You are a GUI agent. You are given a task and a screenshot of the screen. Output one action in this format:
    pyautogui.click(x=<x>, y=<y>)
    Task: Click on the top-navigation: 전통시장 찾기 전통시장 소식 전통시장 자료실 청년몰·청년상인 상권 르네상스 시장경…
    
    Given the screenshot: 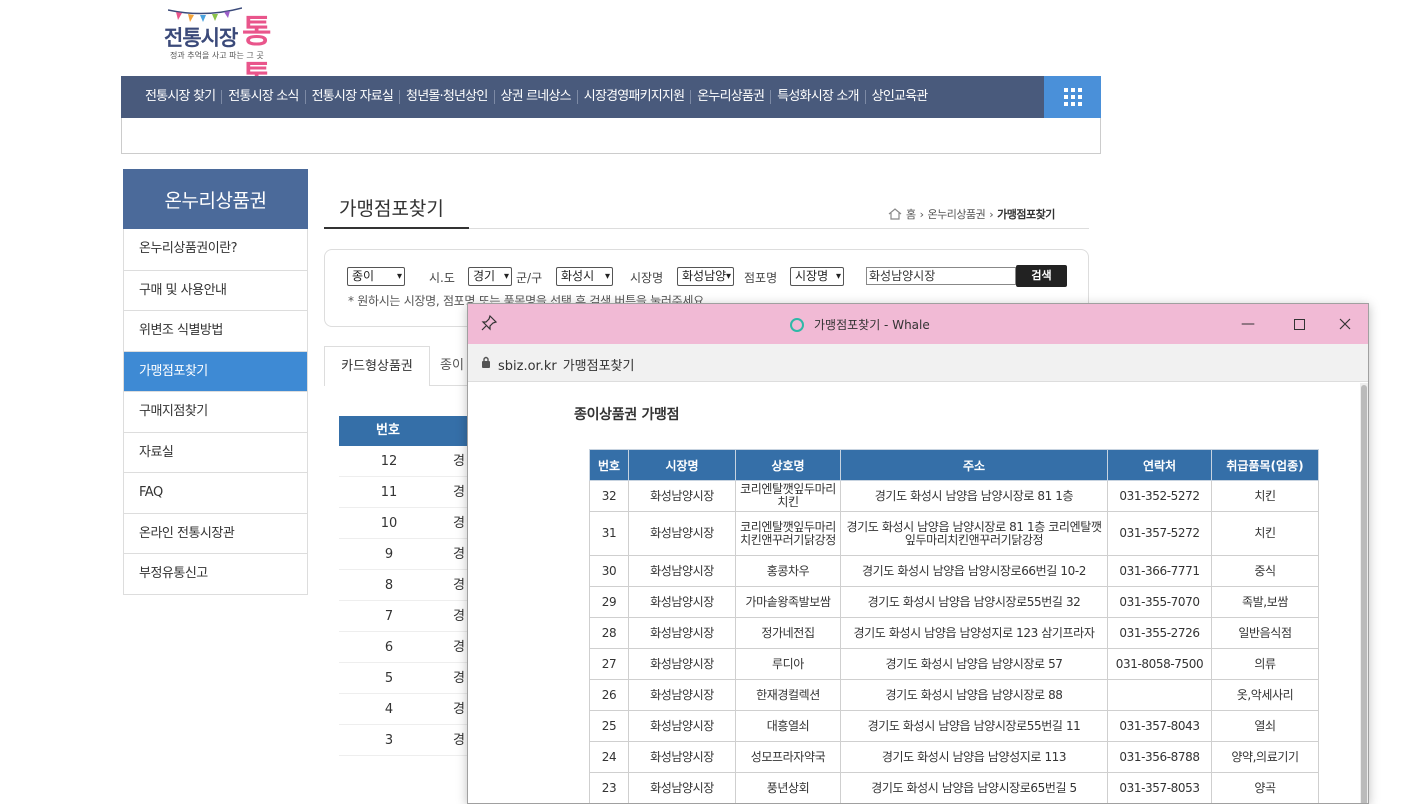 What is the action you would take?
    pyautogui.click(x=611, y=97)
    